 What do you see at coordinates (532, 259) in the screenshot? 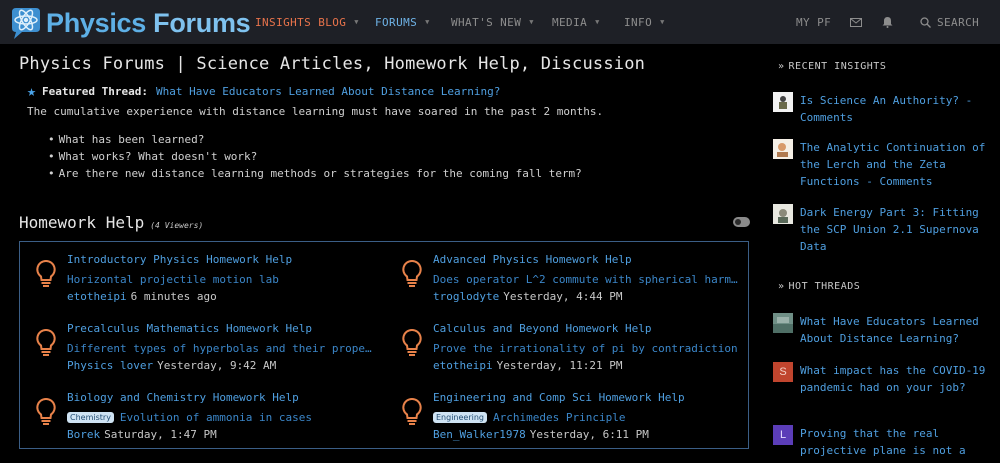
I see `forum-title-link: Advanced Physics Homework Help` at bounding box center [532, 259].